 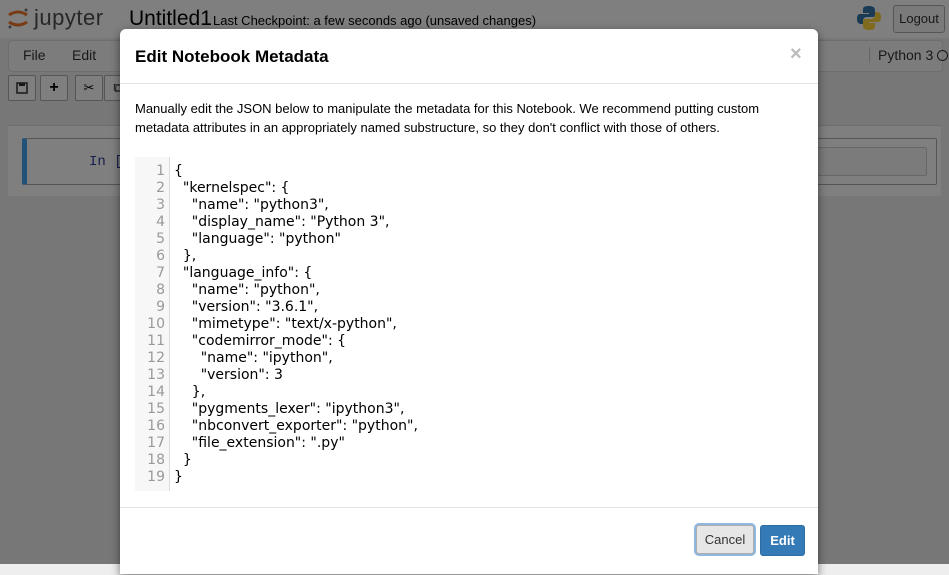 What do you see at coordinates (160, 239) in the screenshot?
I see `line-number: 5` at bounding box center [160, 239].